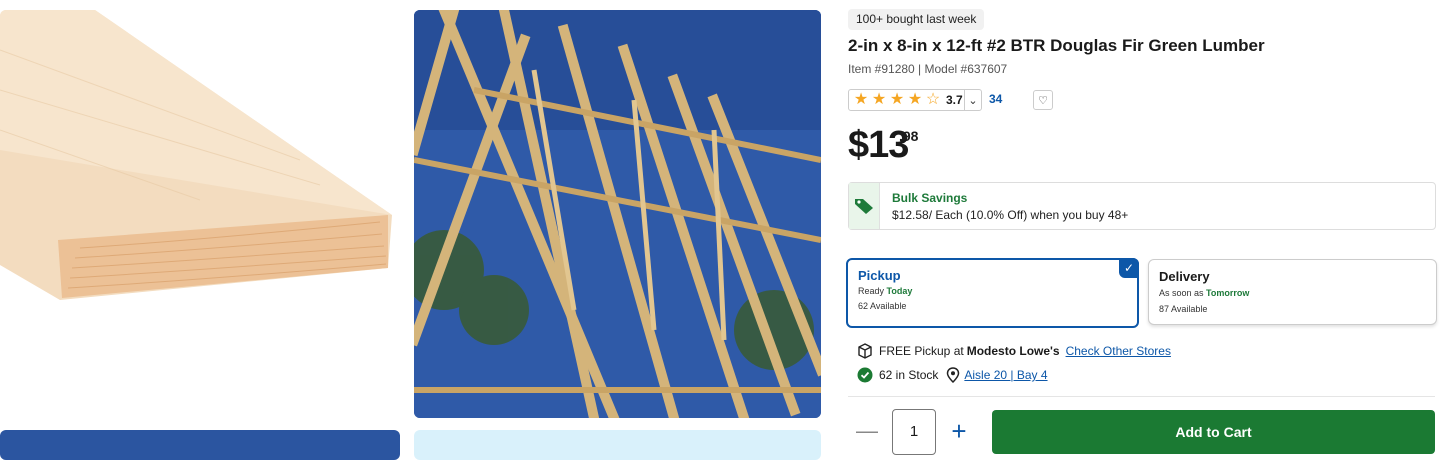 The width and height of the screenshot is (1440, 460). I want to click on quantity-increase-button: +, so click(959, 431).